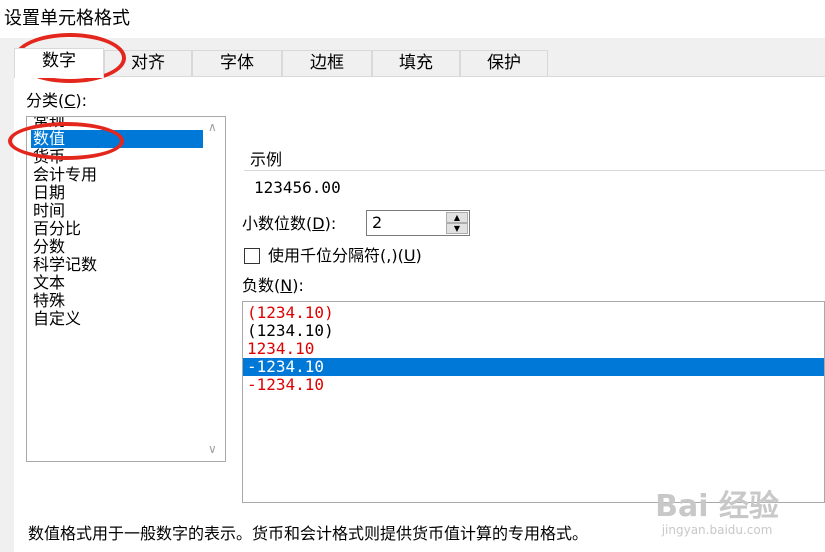 The image size is (825, 552). Describe the element at coordinates (117, 319) in the screenshot. I see `category-item-custom: 自定义` at that location.